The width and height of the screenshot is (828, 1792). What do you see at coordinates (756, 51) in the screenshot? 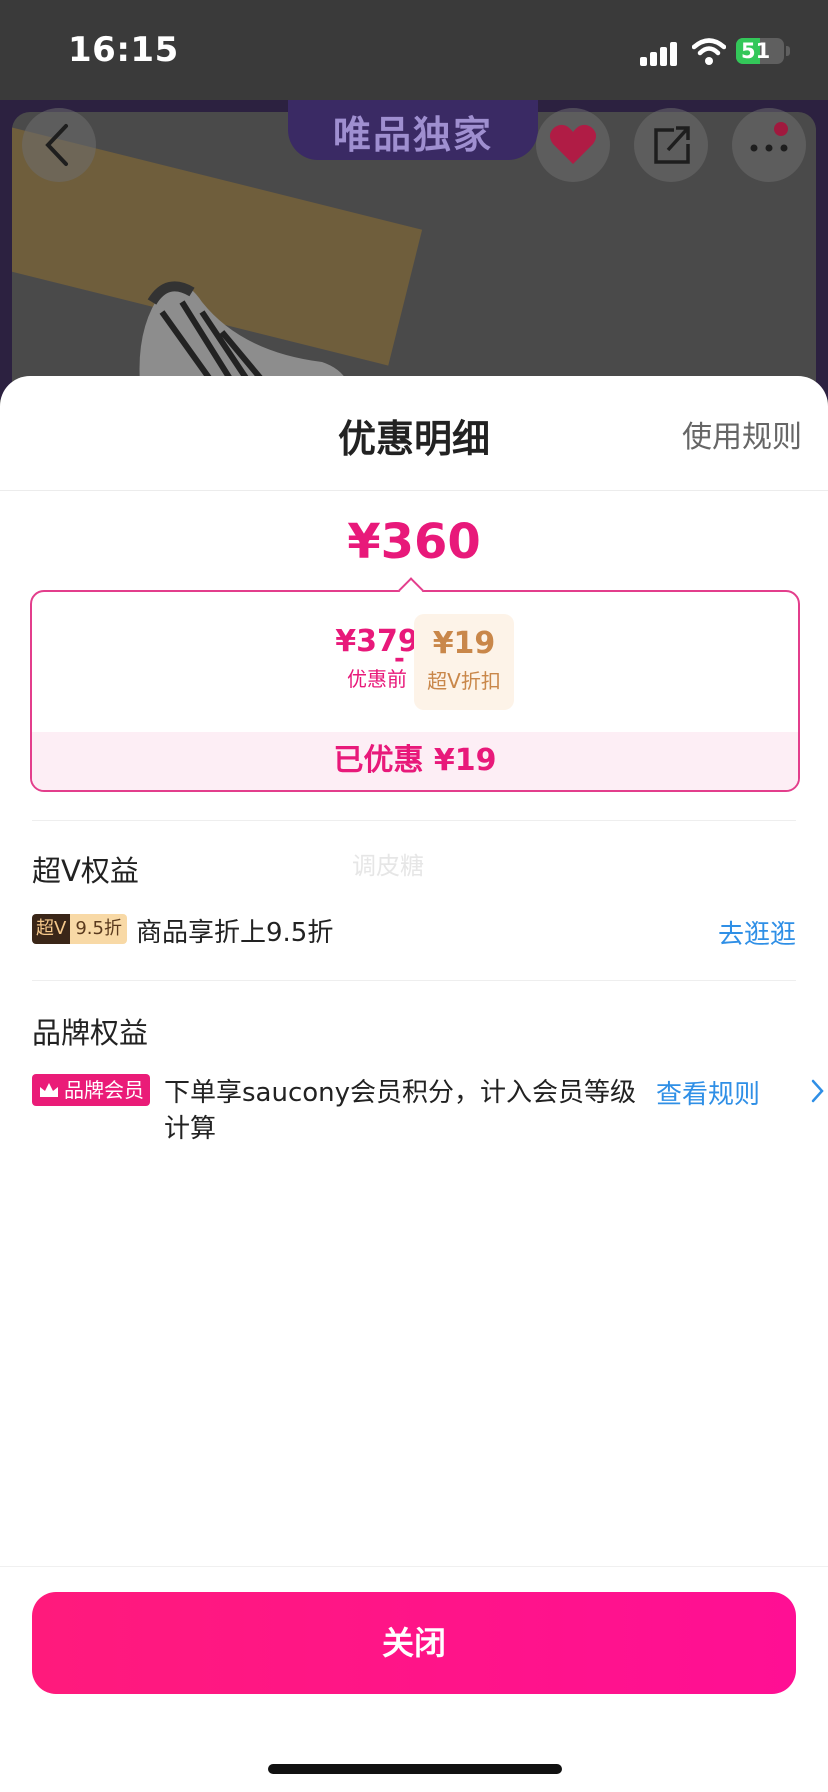
I see `battery-level: 51` at bounding box center [756, 51].